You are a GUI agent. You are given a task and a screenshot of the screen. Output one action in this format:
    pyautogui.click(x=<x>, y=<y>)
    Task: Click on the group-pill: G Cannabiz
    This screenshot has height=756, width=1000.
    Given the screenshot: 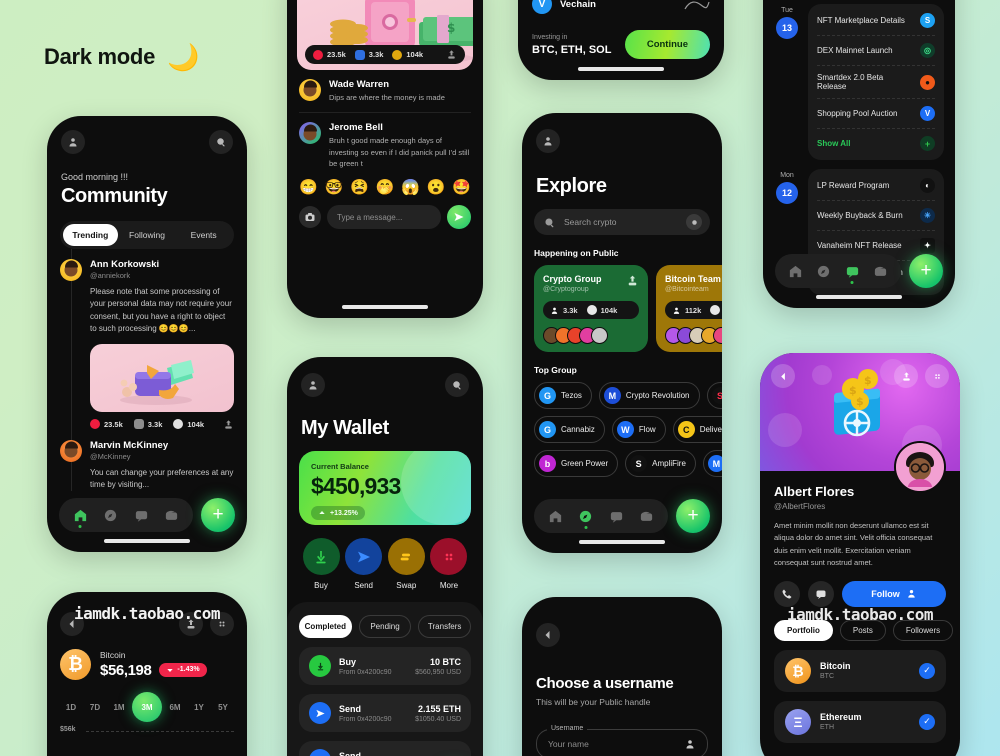 What is the action you would take?
    pyautogui.click(x=569, y=429)
    